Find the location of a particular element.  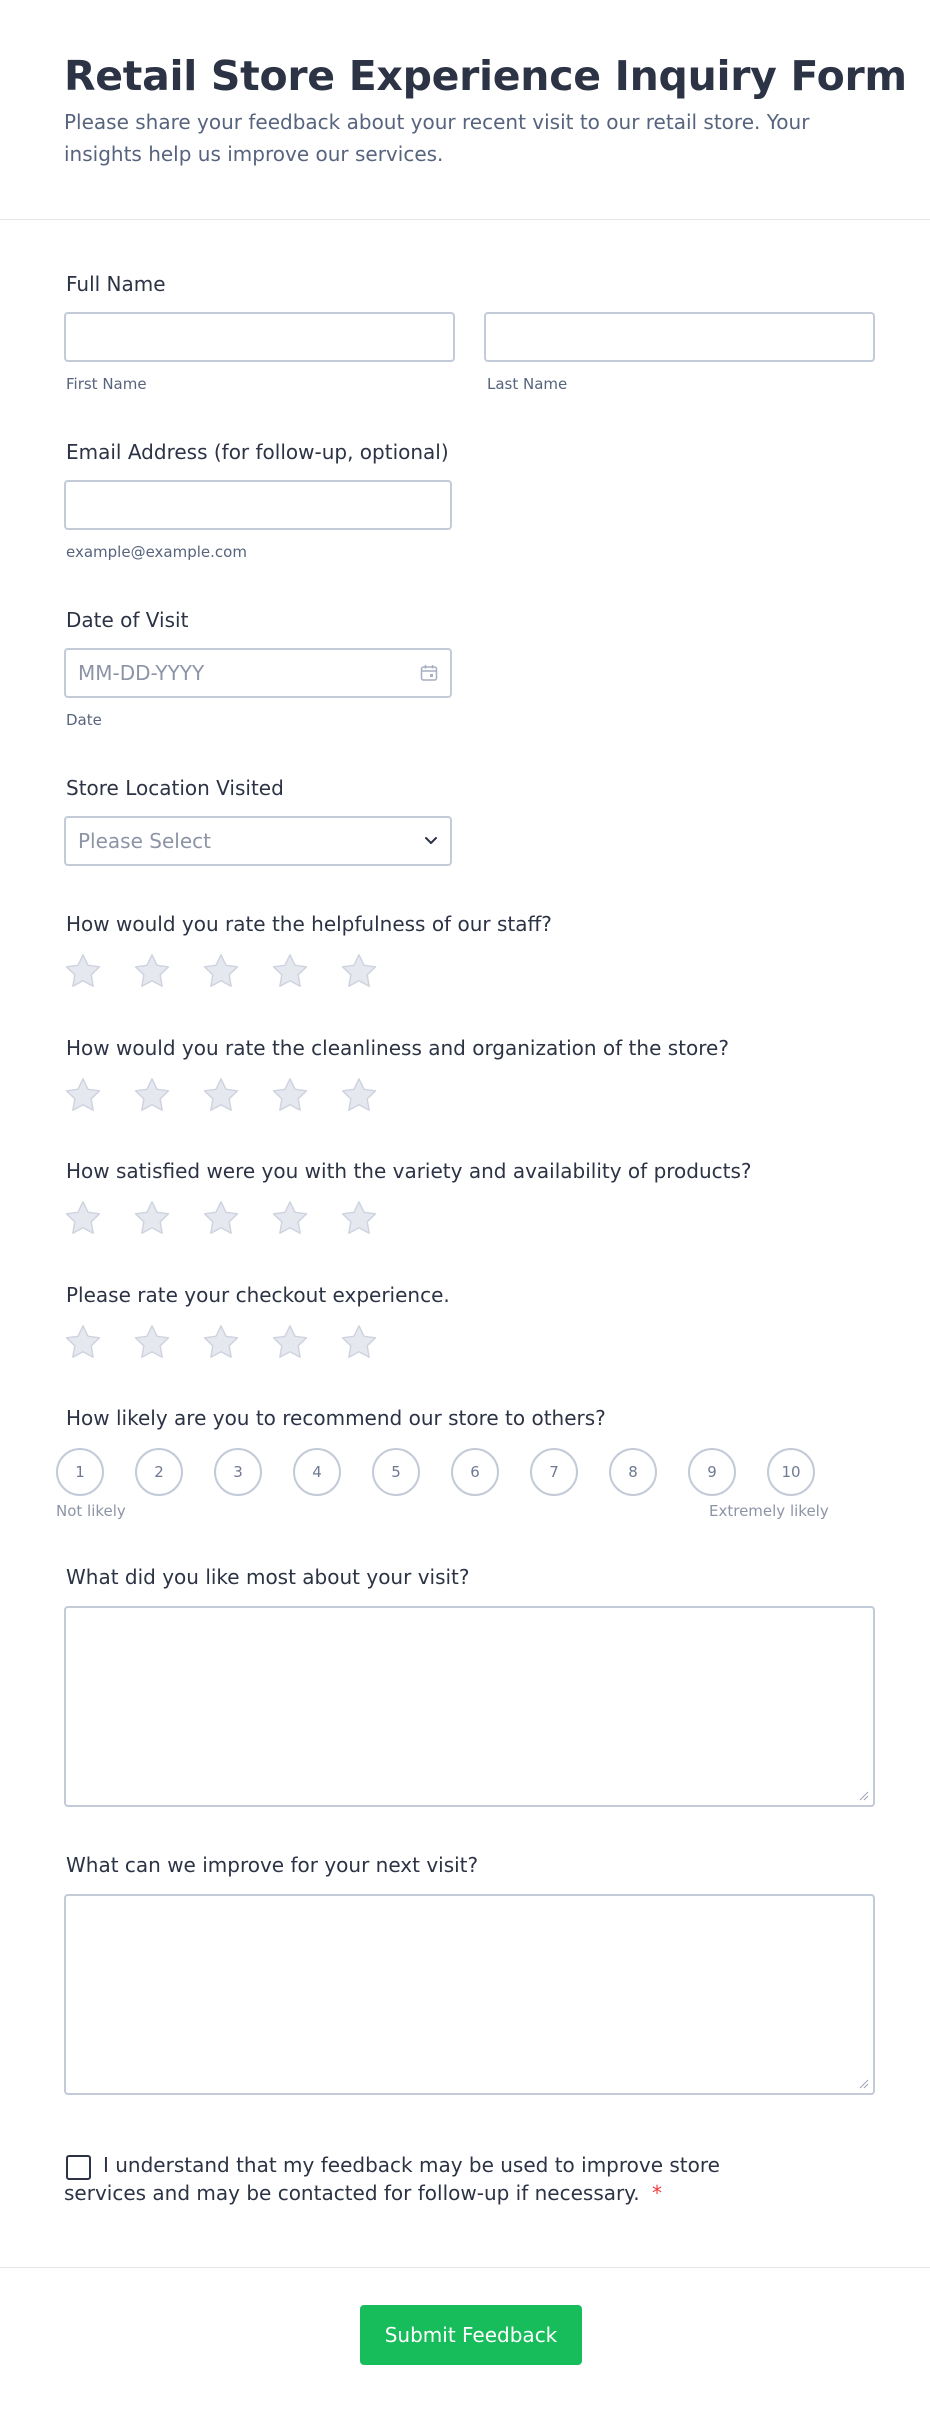

scale-option-4: 4 is located at coordinates (317, 1472).